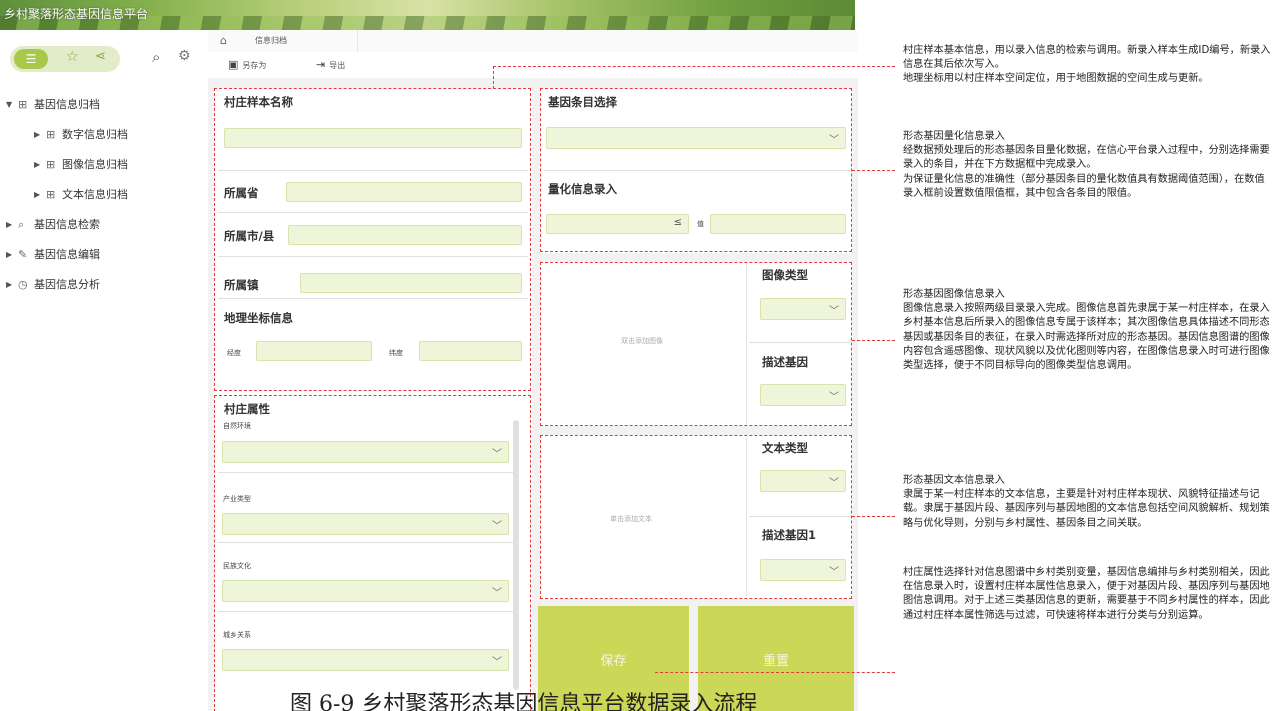  Describe the element at coordinates (237, 426) in the screenshot. I see `natural-env-label: 自然环境` at that location.